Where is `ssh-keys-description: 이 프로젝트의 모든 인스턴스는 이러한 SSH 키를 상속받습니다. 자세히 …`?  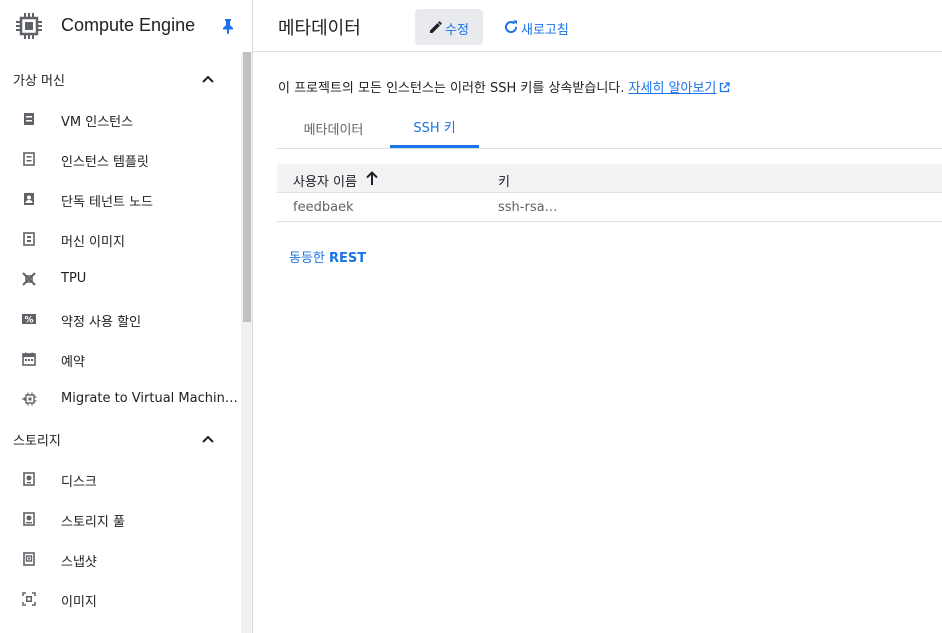
ssh-keys-description: 이 프로젝트의 모든 인스턴스는 이러한 SSH 키를 상속받습니다. 자세히 … is located at coordinates (504, 86).